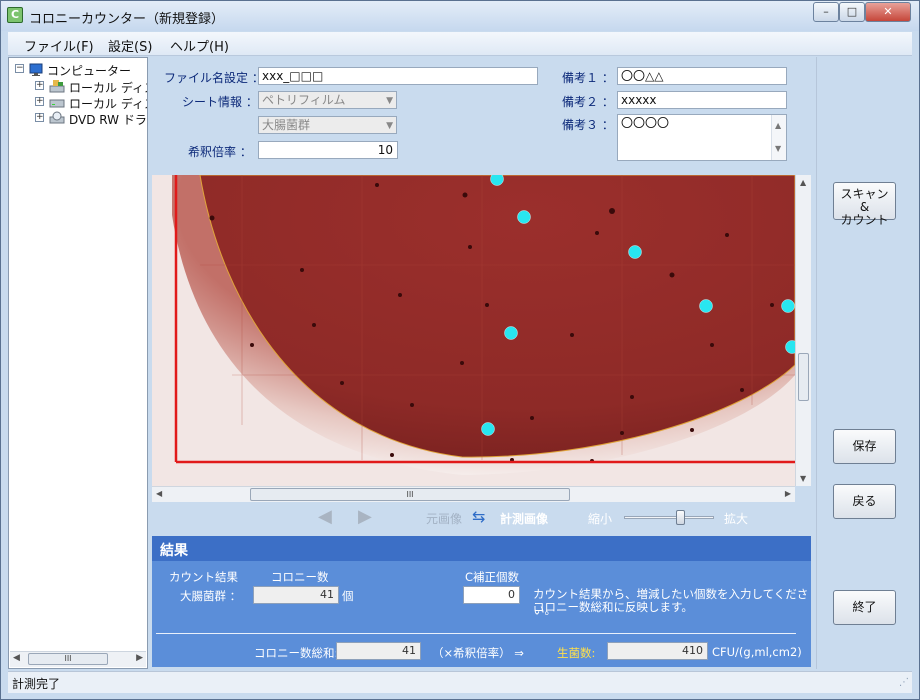  I want to click on folder-tree: − コンピューター + ローカル ディスク + ローカル ディスク +, so click(78, 363).